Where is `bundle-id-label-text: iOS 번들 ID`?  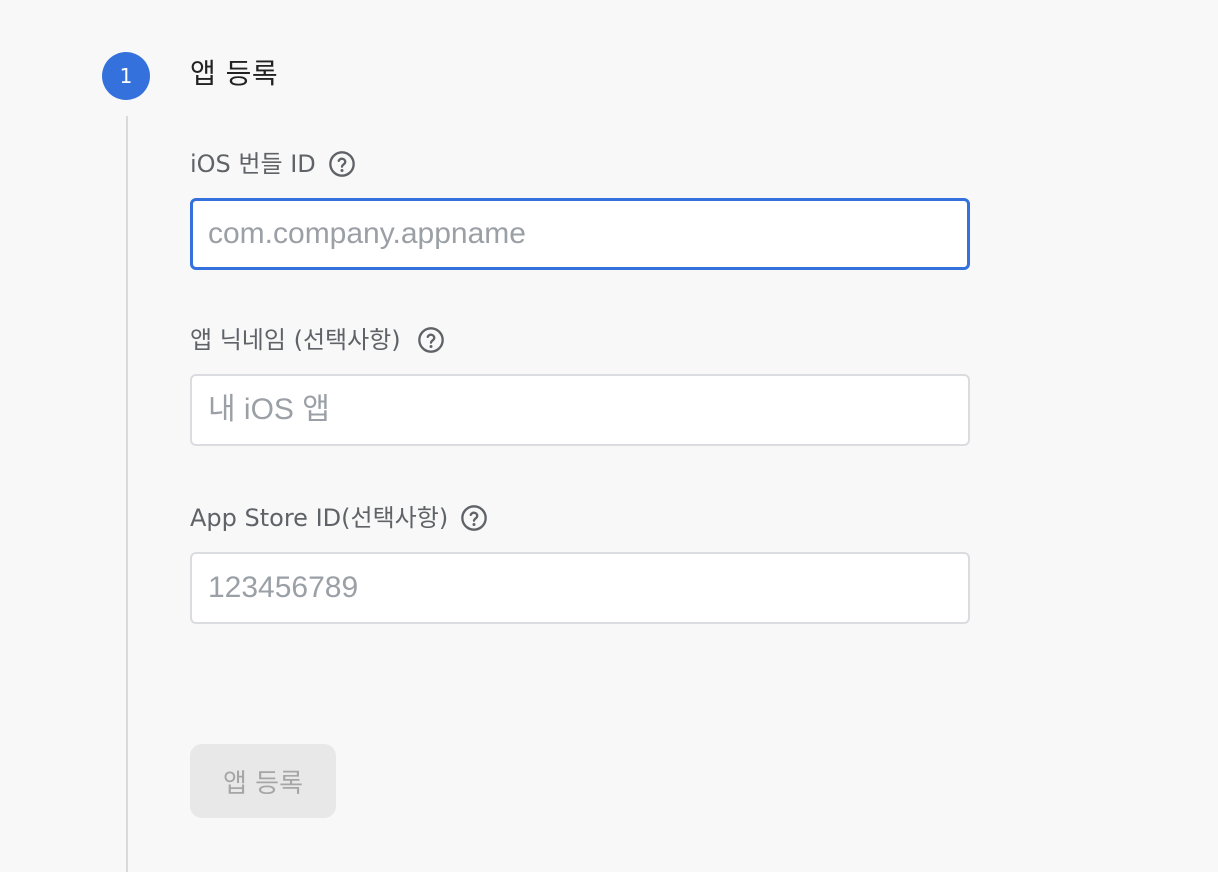 bundle-id-label-text: iOS 번들 ID is located at coordinates (253, 164).